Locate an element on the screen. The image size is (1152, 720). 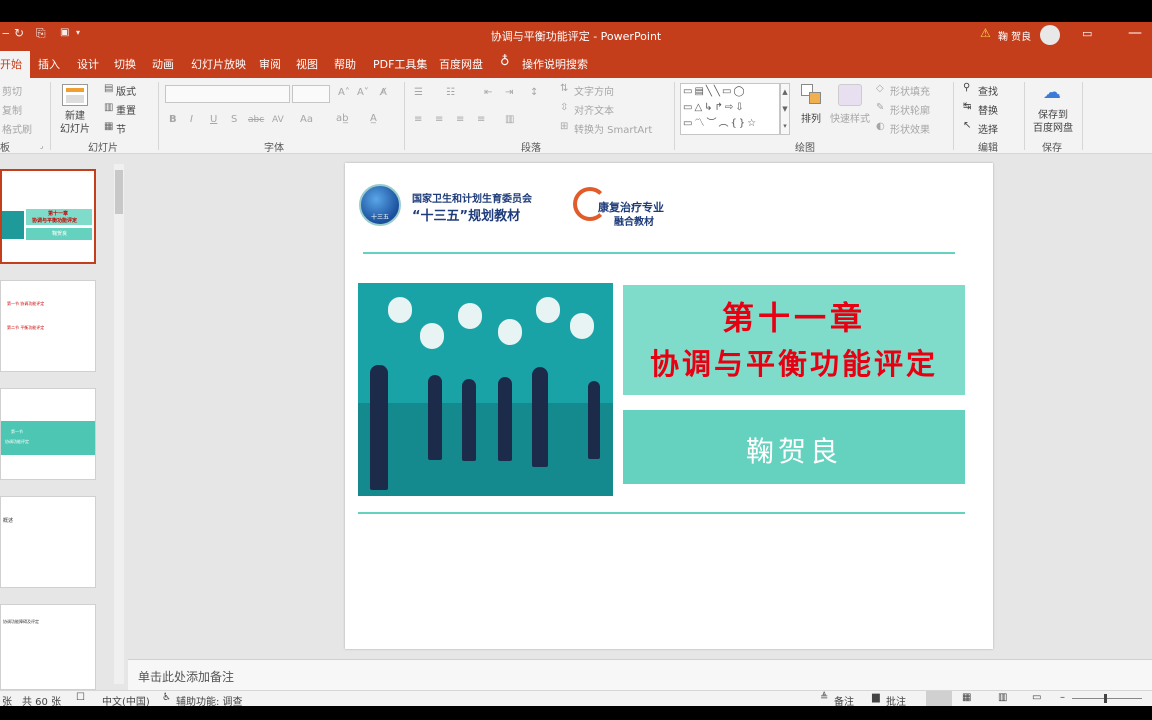
font-group-label: 字体 is located at coordinates (274, 148).